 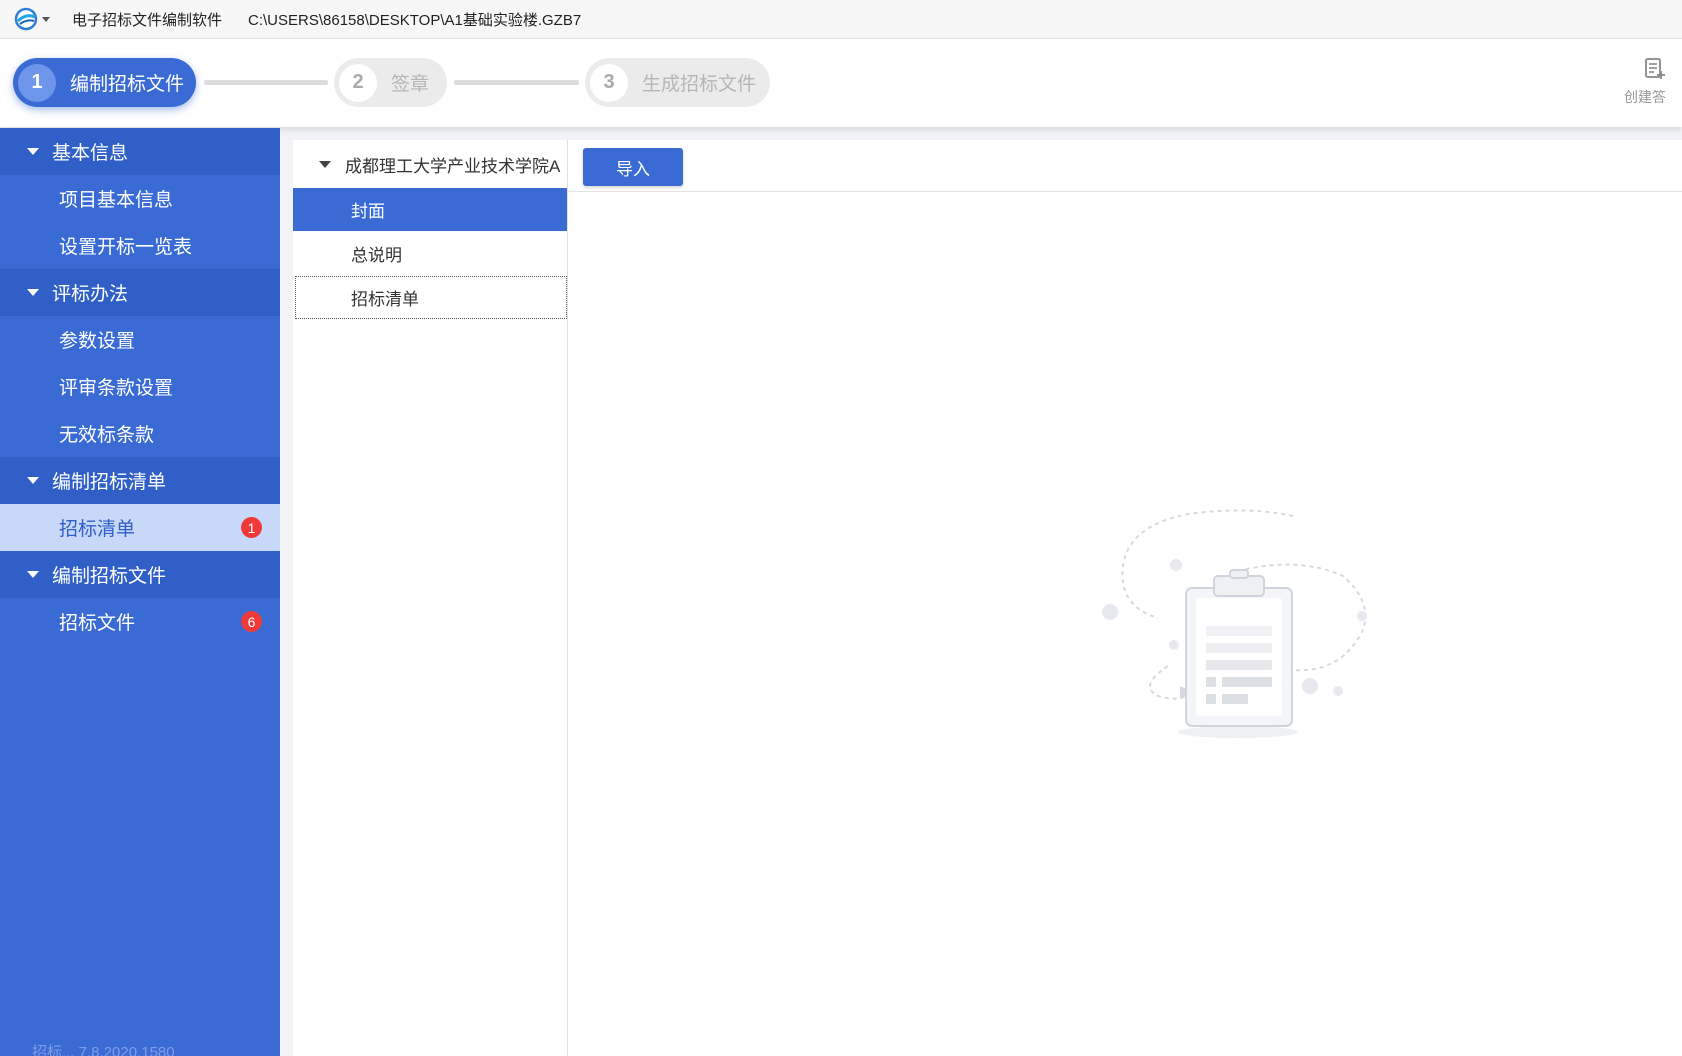 I want to click on app-menu-button, so click(x=35, y=19).